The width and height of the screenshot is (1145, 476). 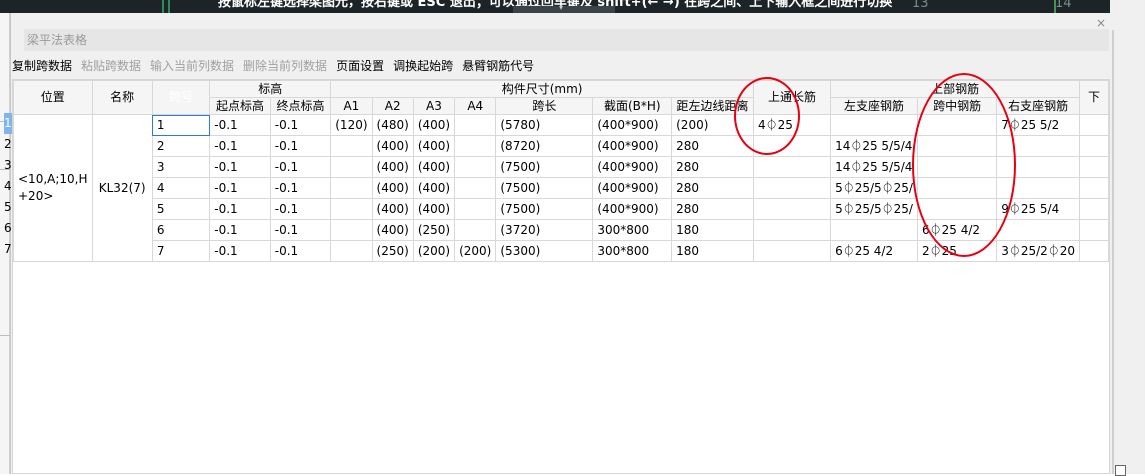 I want to click on cell-span-length: (7500), so click(x=544, y=188).